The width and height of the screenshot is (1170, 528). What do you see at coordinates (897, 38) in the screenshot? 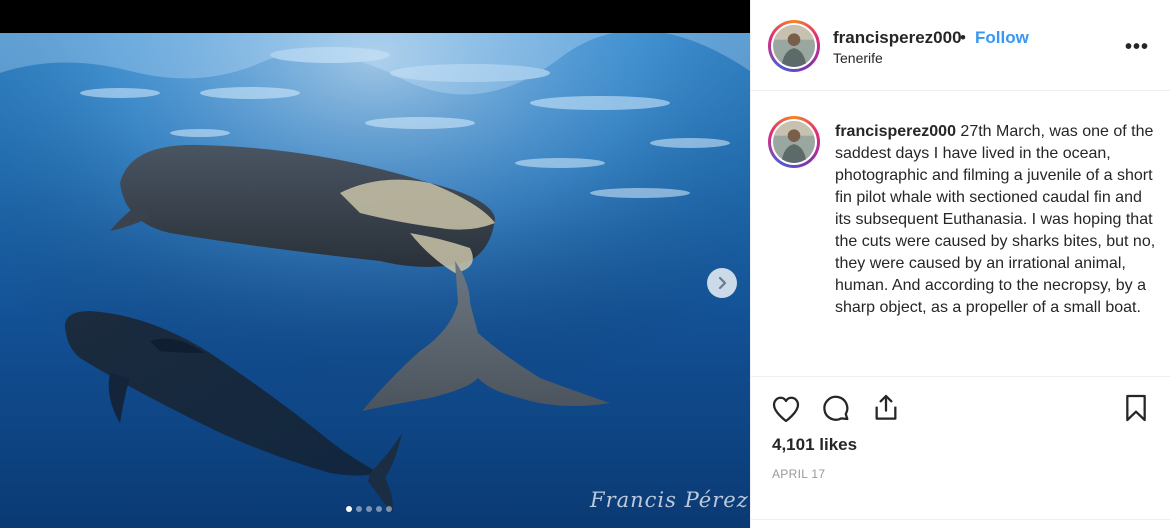
I see `post-username: francisperez000` at bounding box center [897, 38].